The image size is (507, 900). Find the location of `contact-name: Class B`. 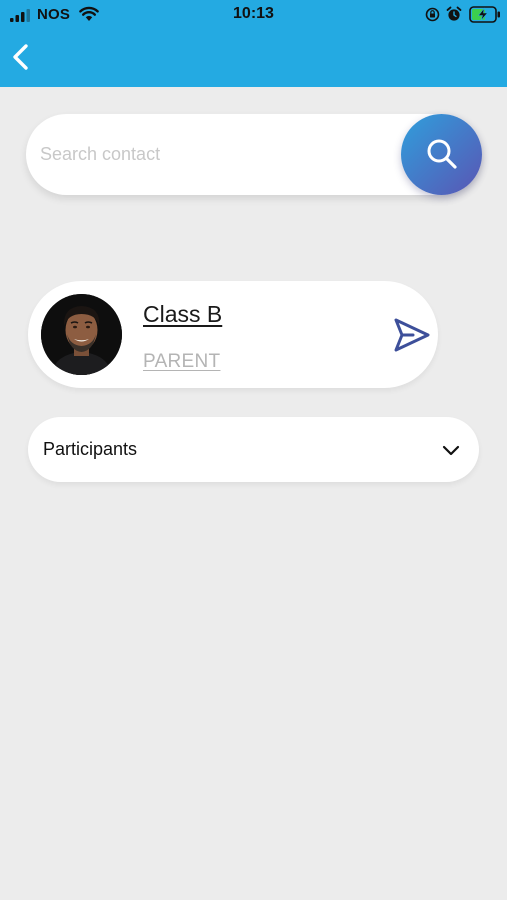

contact-name: Class B is located at coordinates (182, 314).